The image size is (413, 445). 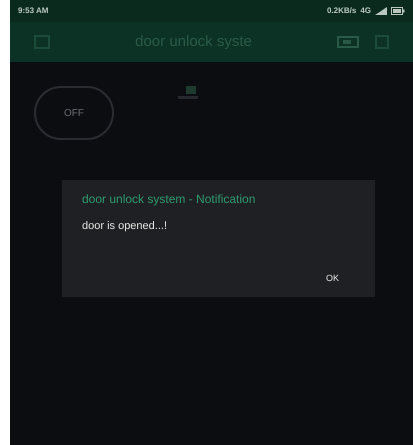 What do you see at coordinates (33, 11) in the screenshot?
I see `clock: 9:53 AM` at bounding box center [33, 11].